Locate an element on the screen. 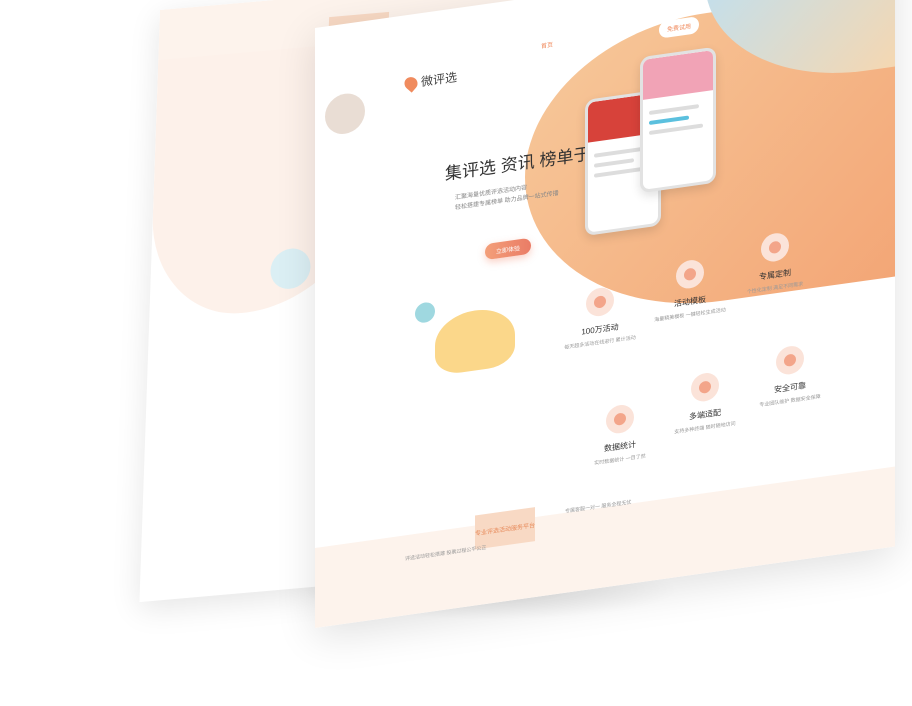 The height and width of the screenshot is (706, 912). decor-dot is located at coordinates (425, 312).